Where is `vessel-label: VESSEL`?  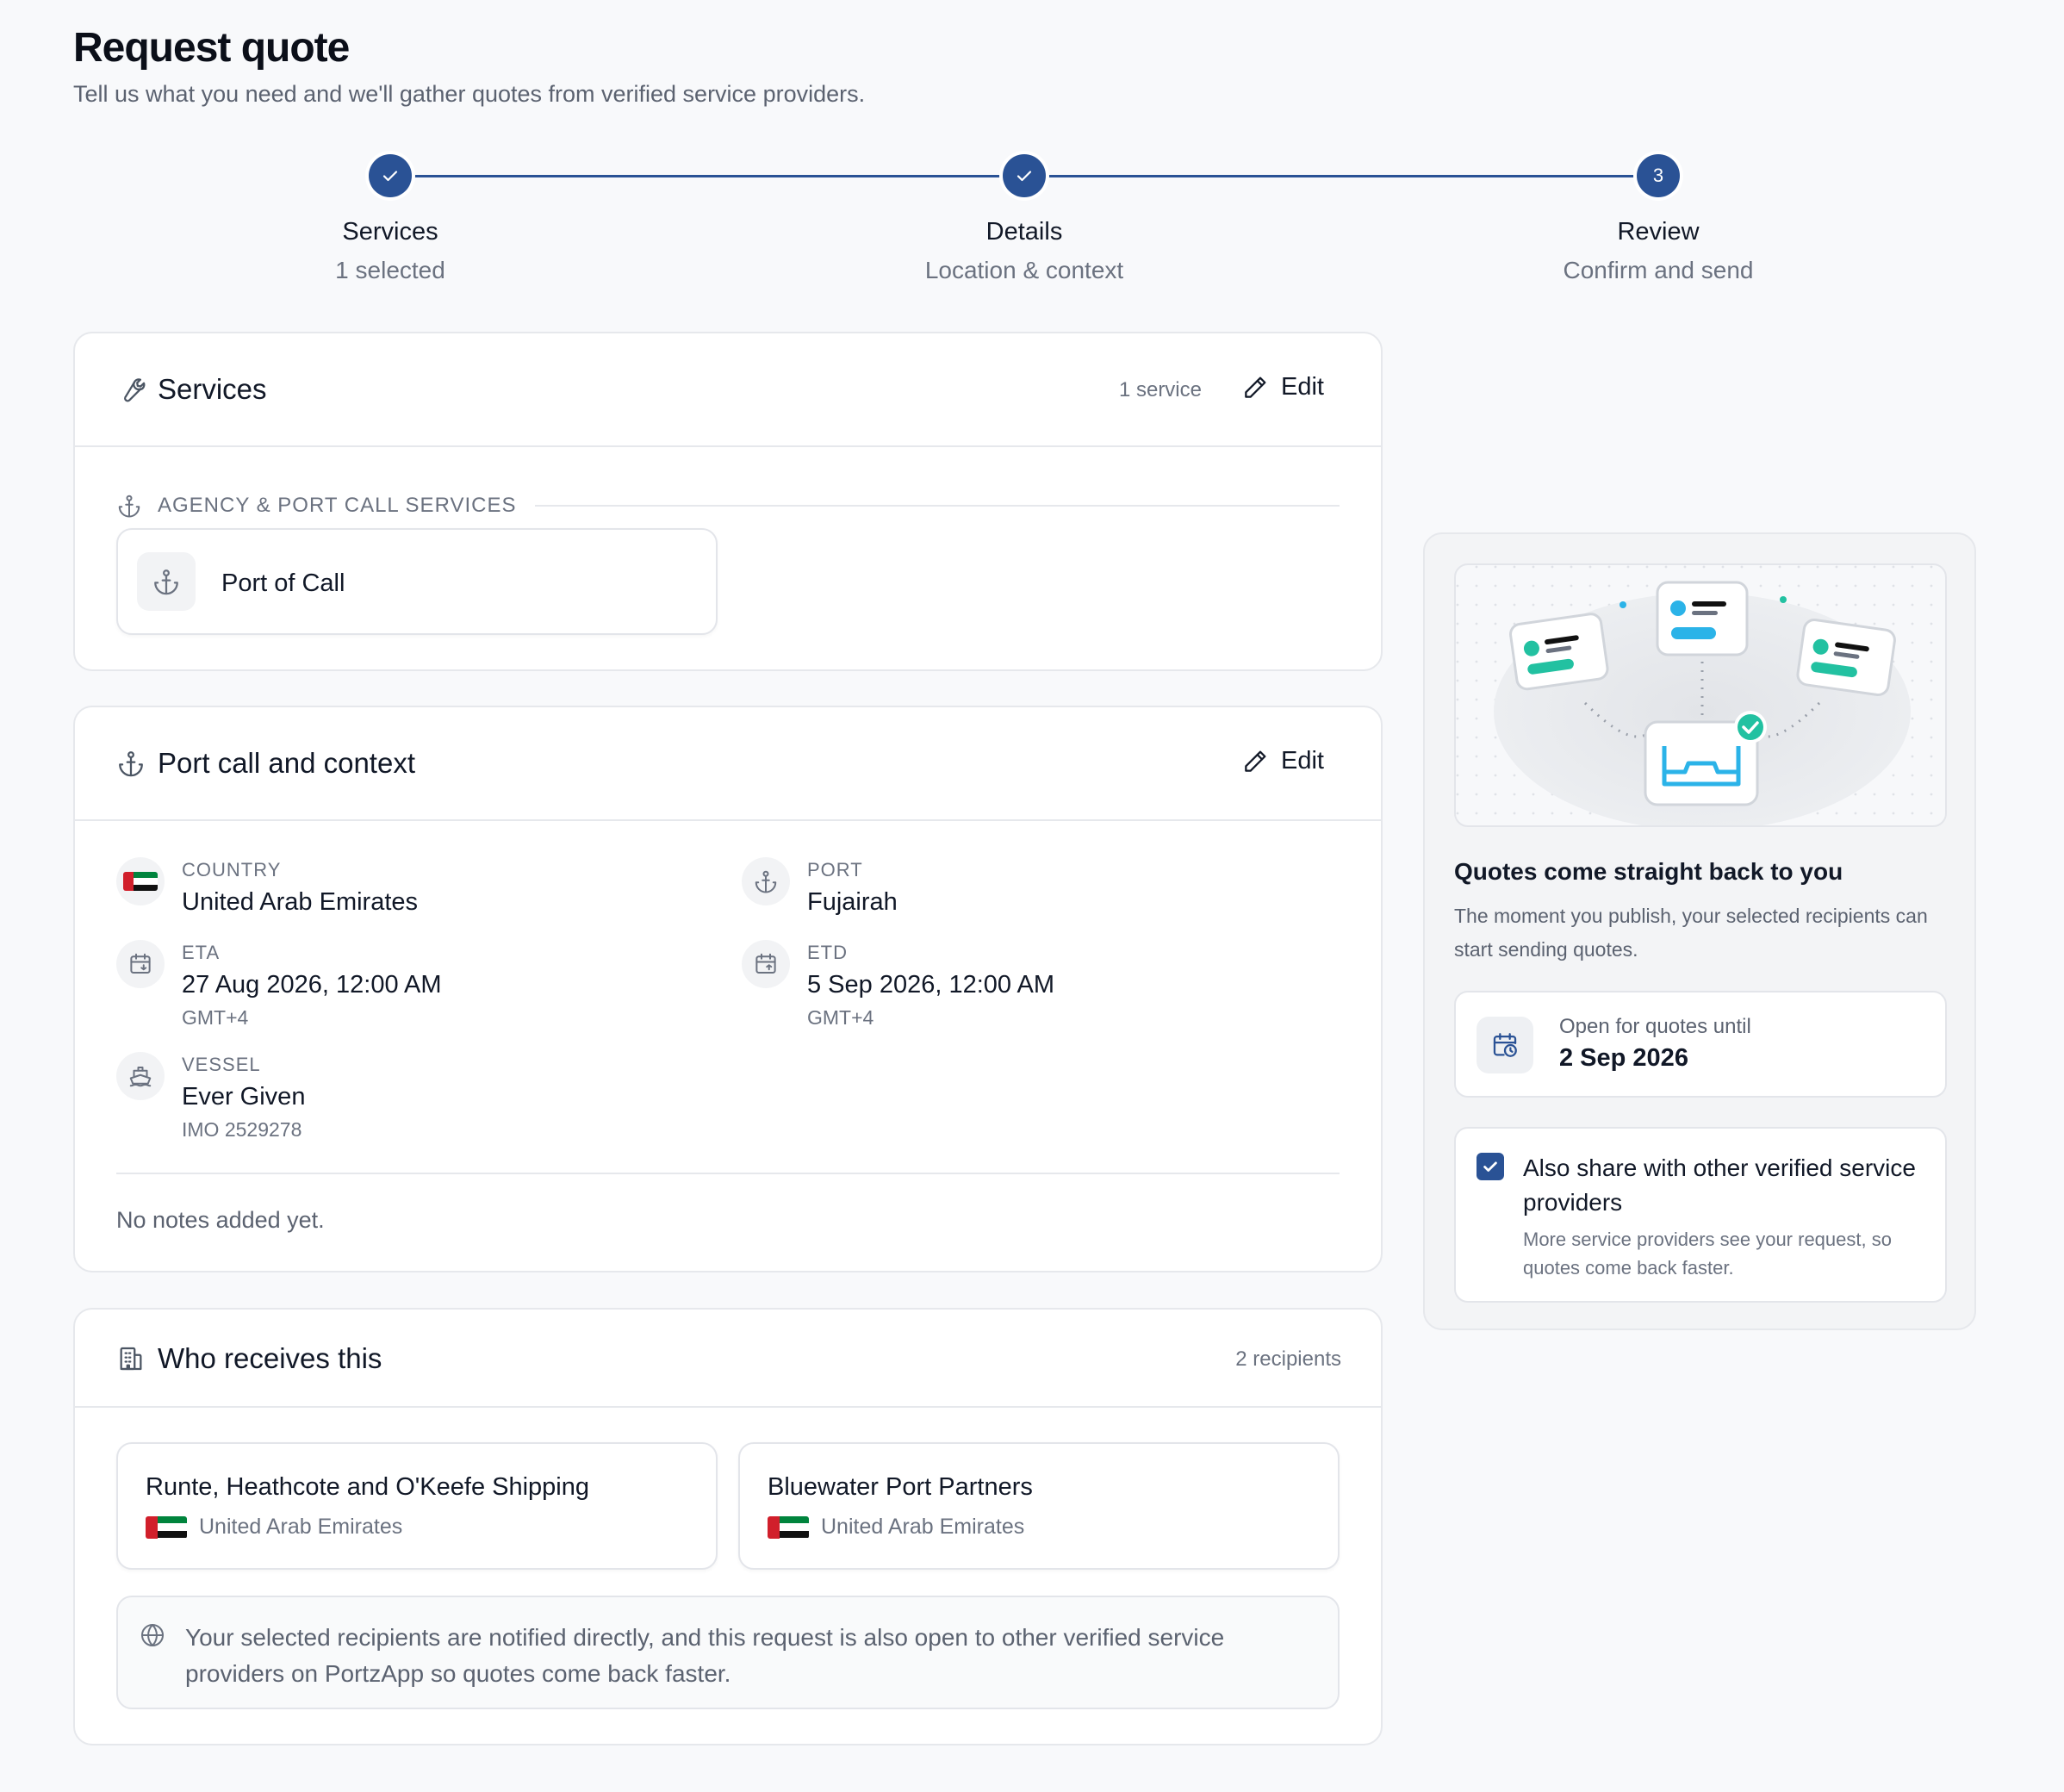
vessel-label: VESSEL is located at coordinates (221, 1065).